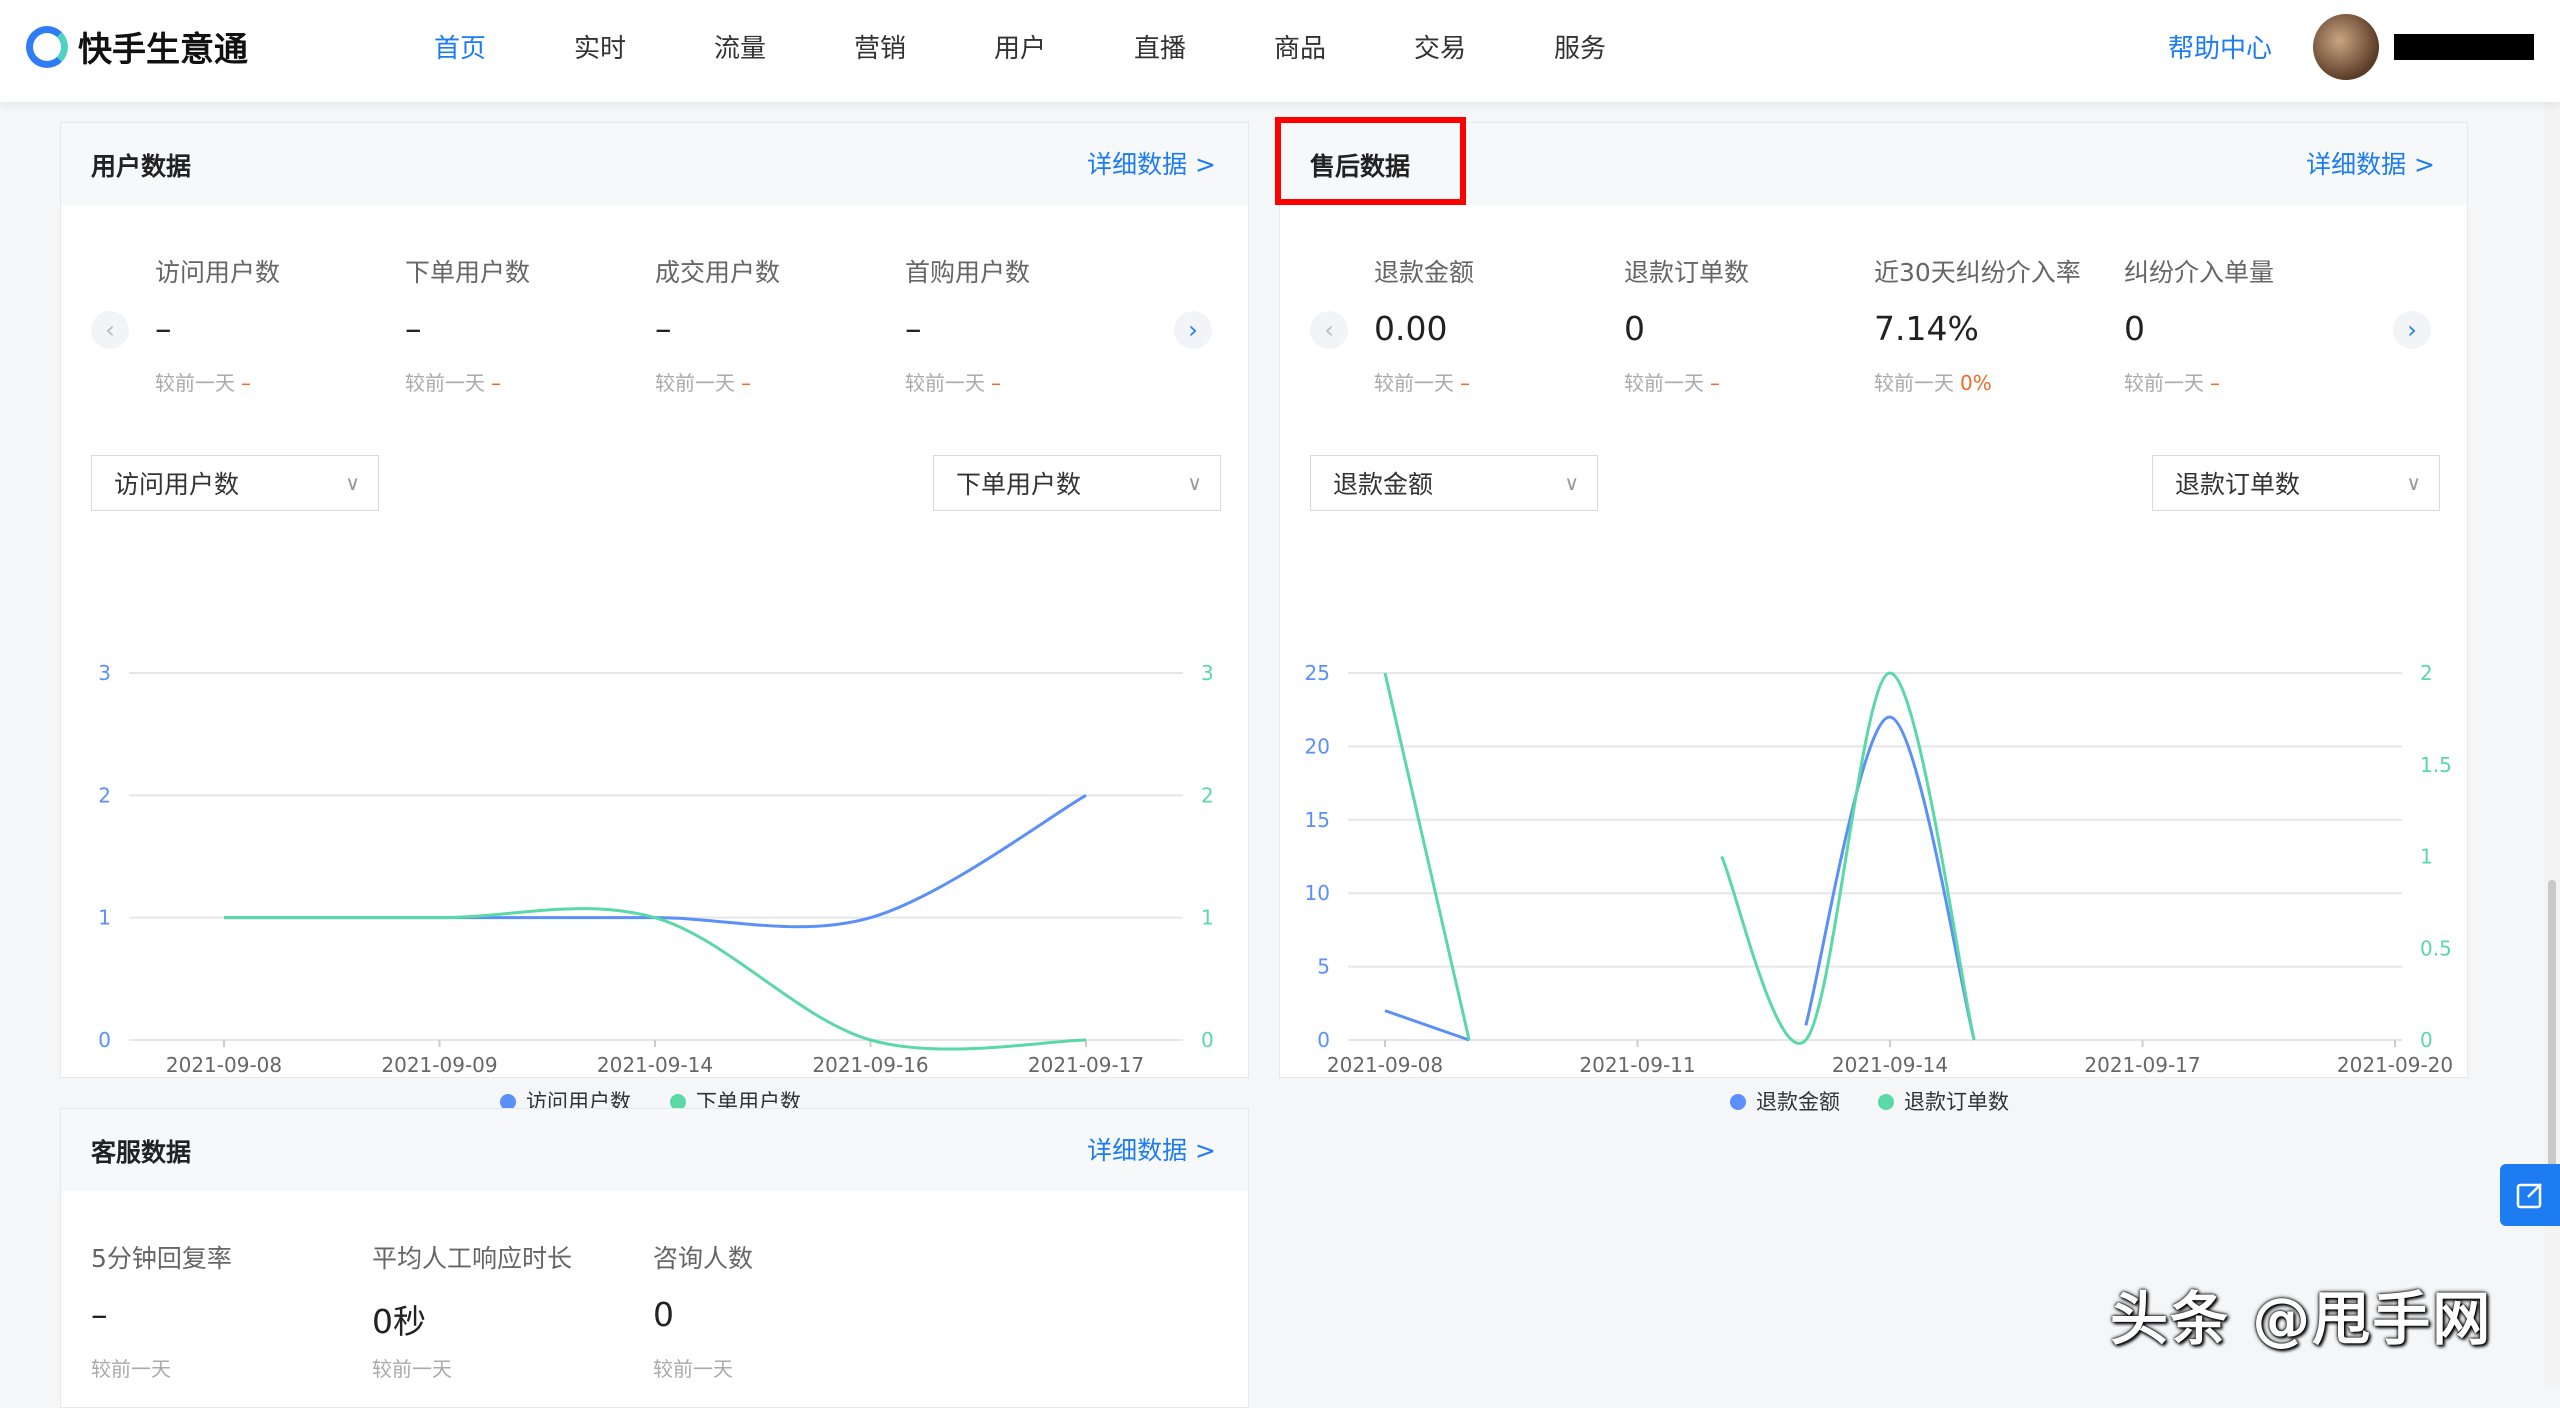 Image resolution: width=2560 pixels, height=1408 pixels. What do you see at coordinates (1317, 673) in the screenshot?
I see `left-tick-label: 25` at bounding box center [1317, 673].